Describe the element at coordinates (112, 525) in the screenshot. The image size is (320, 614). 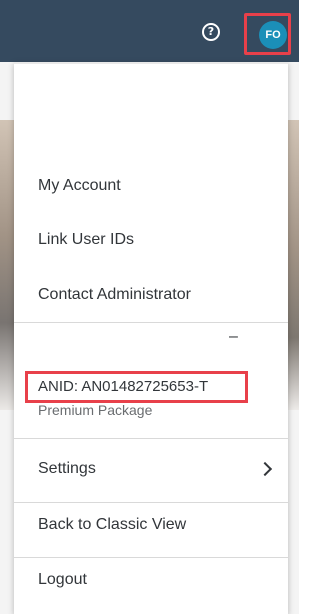
I see `menu-item-back-to-classic-view: Back to Classic View` at that location.